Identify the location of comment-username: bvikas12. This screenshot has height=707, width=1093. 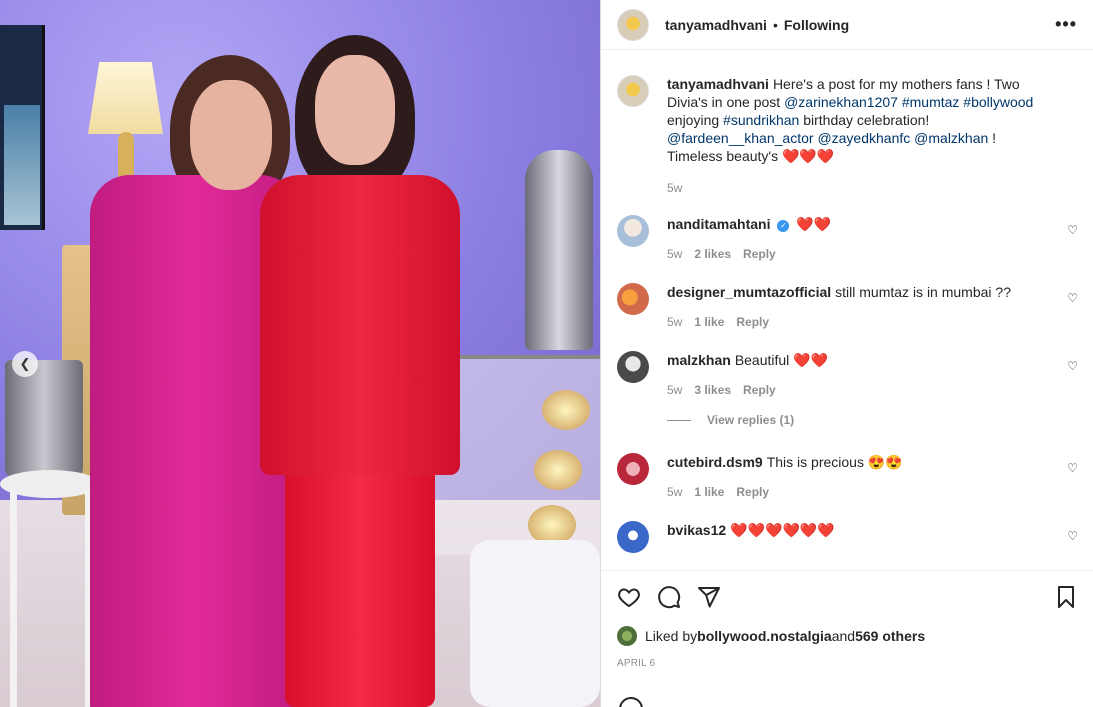
(696, 530).